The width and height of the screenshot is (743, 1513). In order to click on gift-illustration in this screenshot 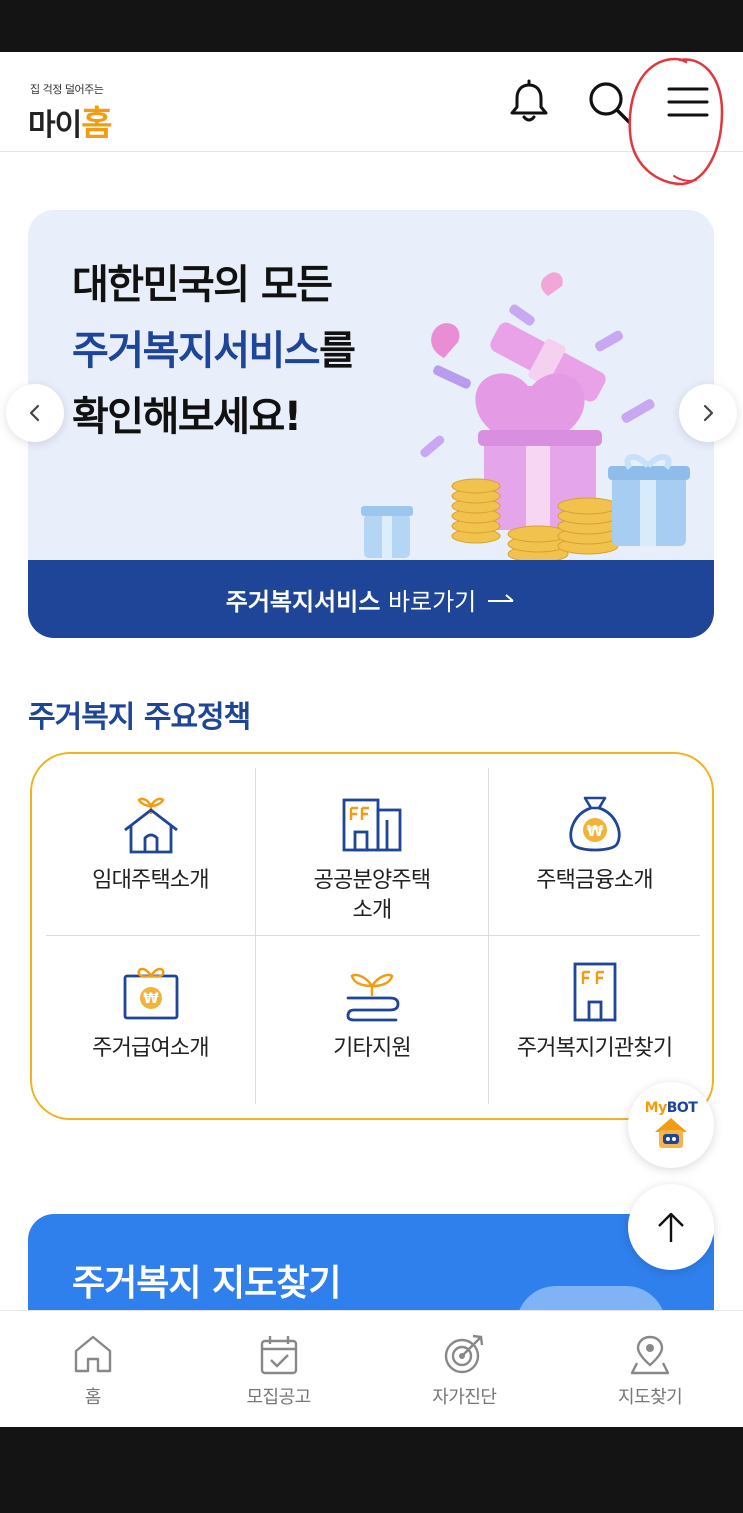, I will do `click(525, 417)`.